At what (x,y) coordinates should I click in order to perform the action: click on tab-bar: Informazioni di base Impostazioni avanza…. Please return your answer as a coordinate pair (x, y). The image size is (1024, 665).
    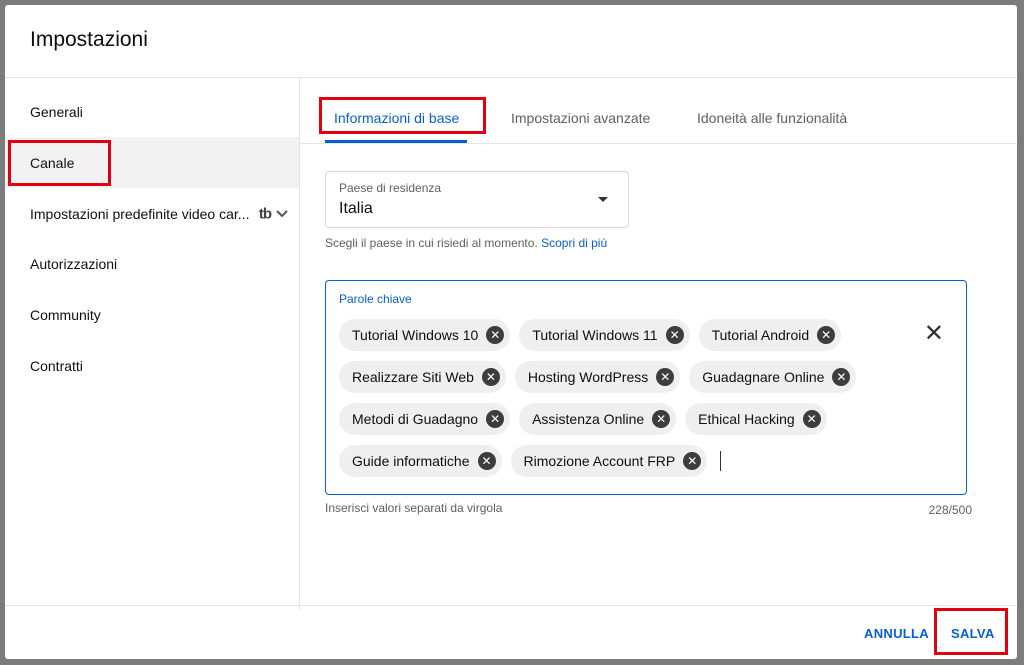
    Looking at the image, I should click on (658, 111).